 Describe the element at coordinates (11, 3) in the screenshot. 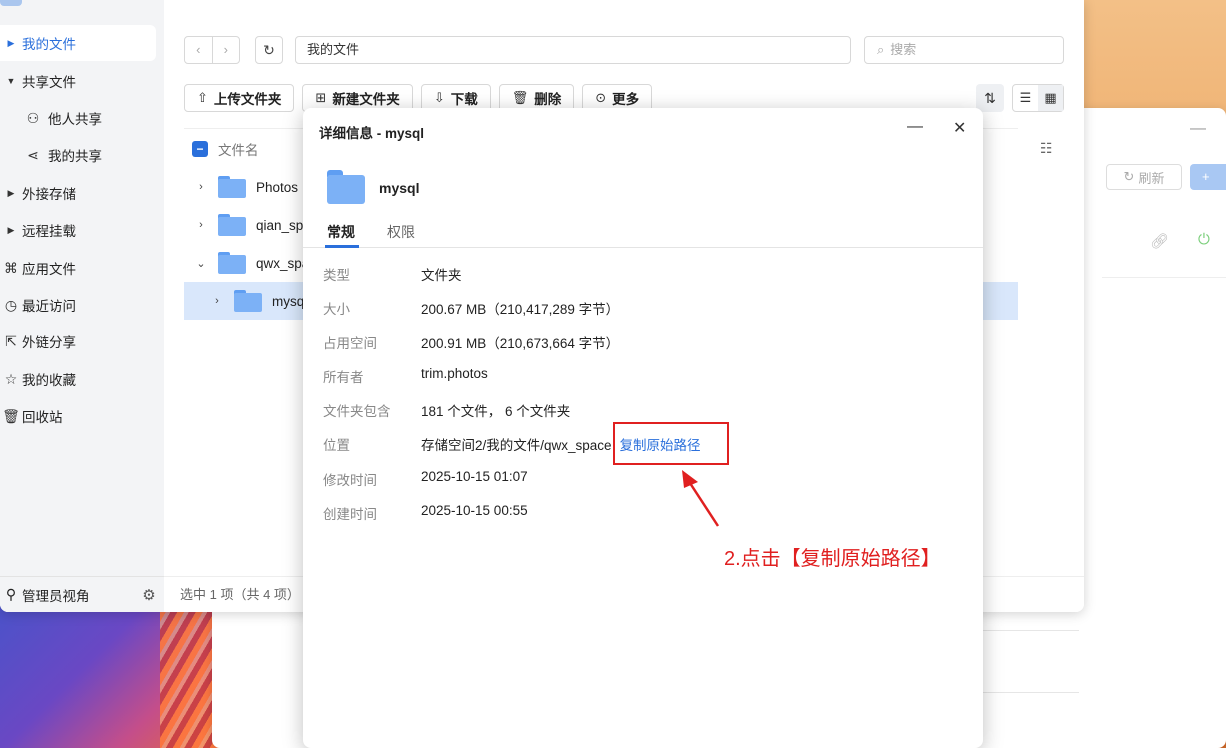

I see `app-icon` at that location.